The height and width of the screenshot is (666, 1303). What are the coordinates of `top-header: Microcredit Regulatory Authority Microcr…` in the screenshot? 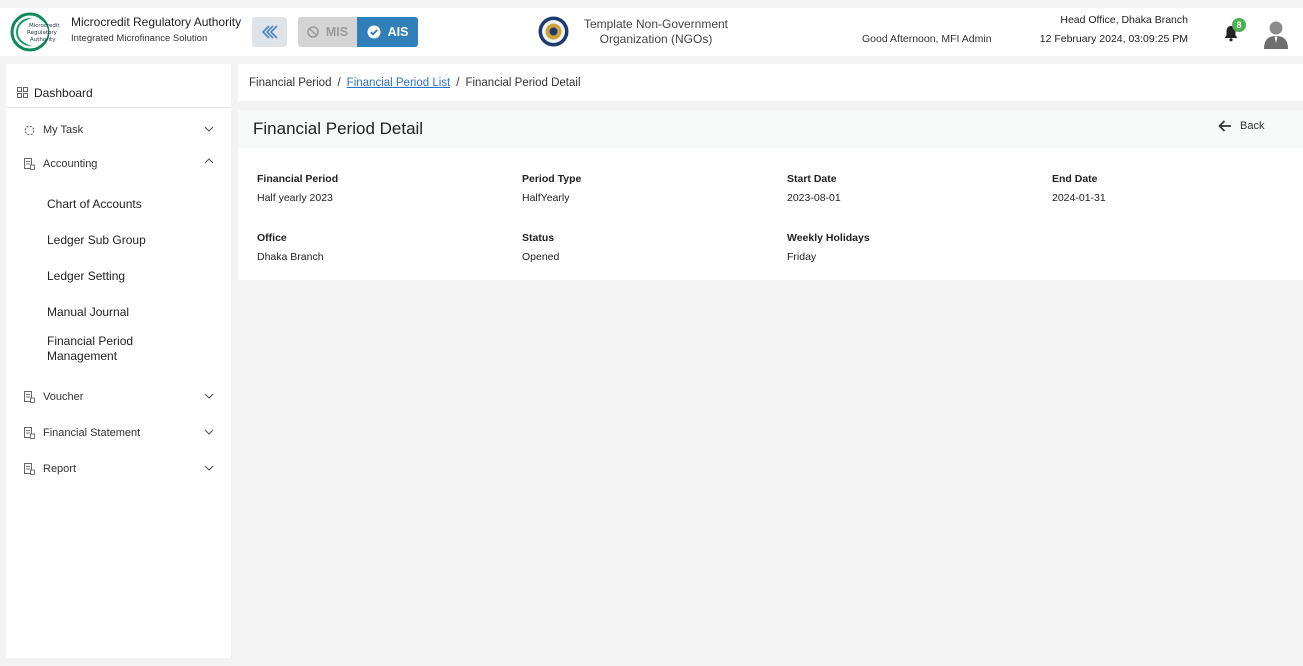 It's located at (651, 32).